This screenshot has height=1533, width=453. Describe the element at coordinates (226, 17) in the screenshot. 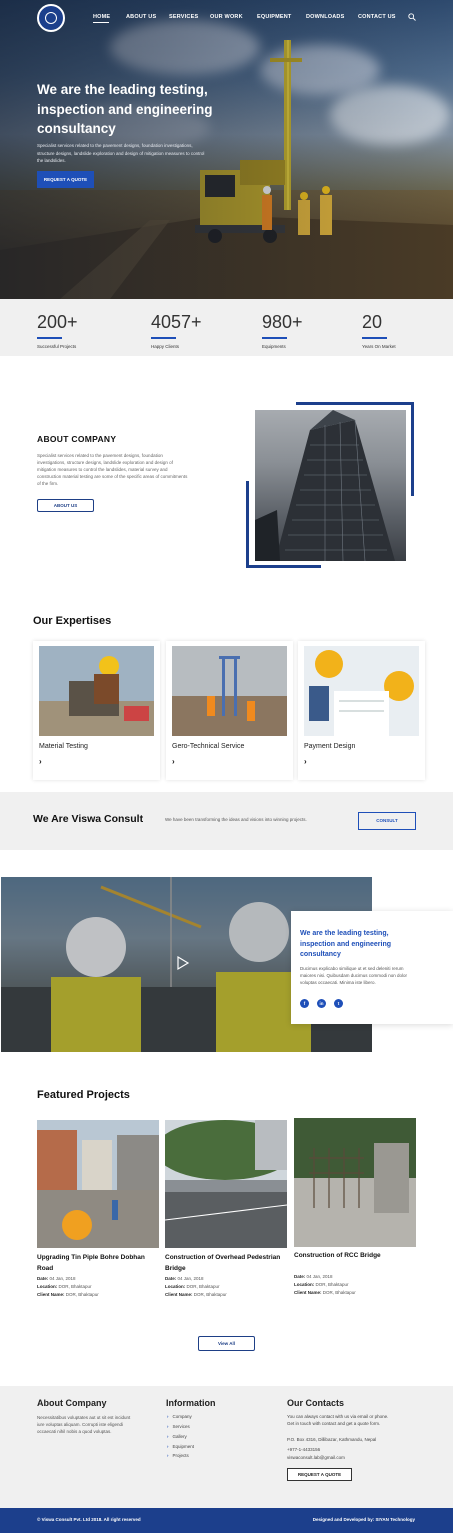

I see `nav-our-work: OUR WORK` at that location.